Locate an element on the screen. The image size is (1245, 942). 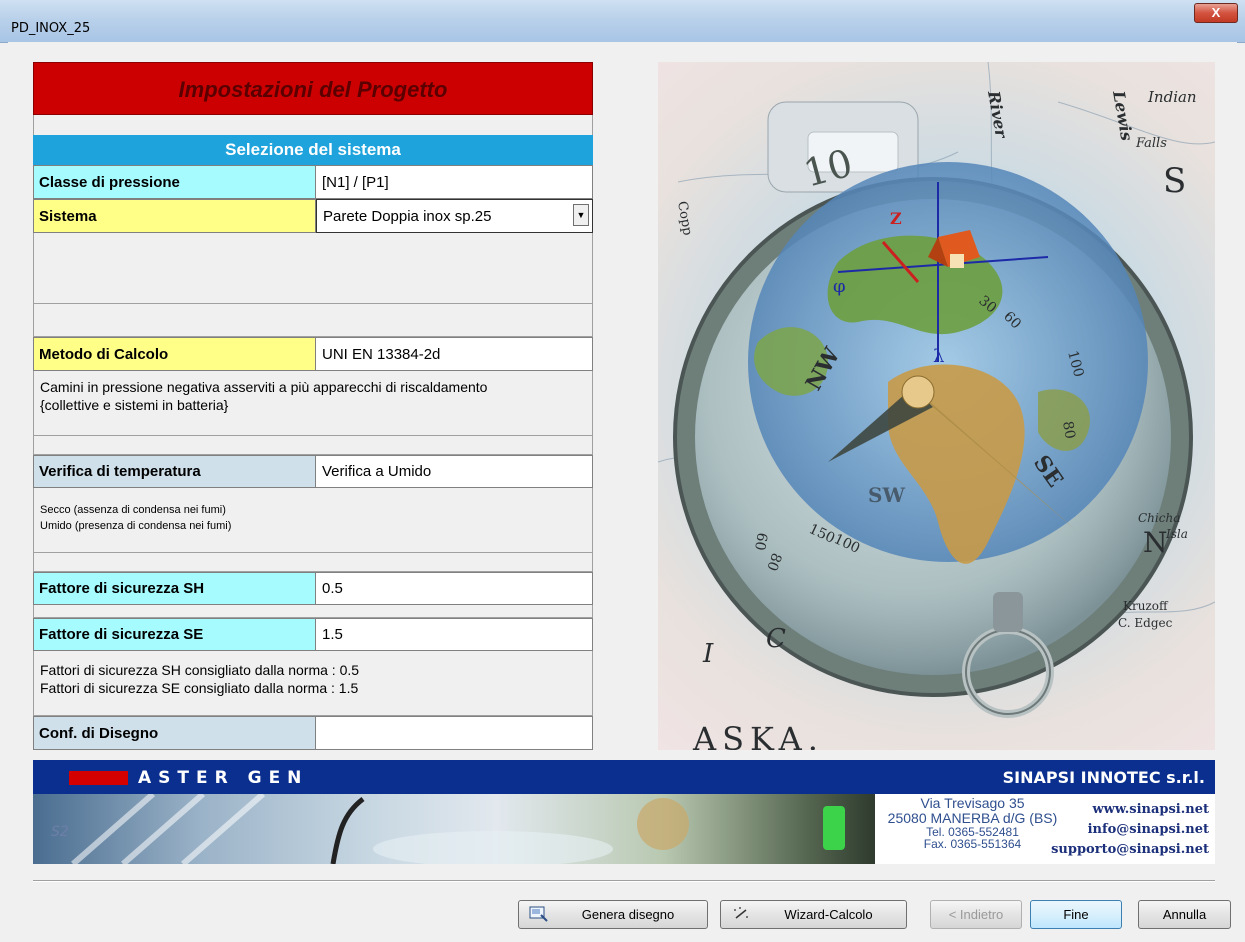
se-row: Fattore di sicurezza SE 1.5 is located at coordinates (313, 634).